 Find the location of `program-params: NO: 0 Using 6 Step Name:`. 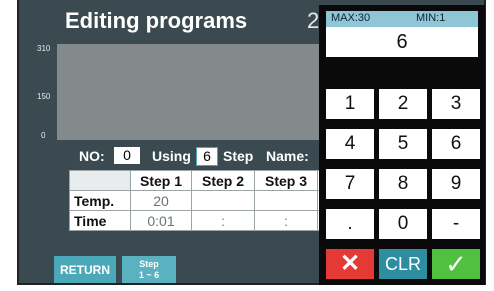

program-params: NO: 0 Using 6 Step Name: is located at coordinates (184, 156).